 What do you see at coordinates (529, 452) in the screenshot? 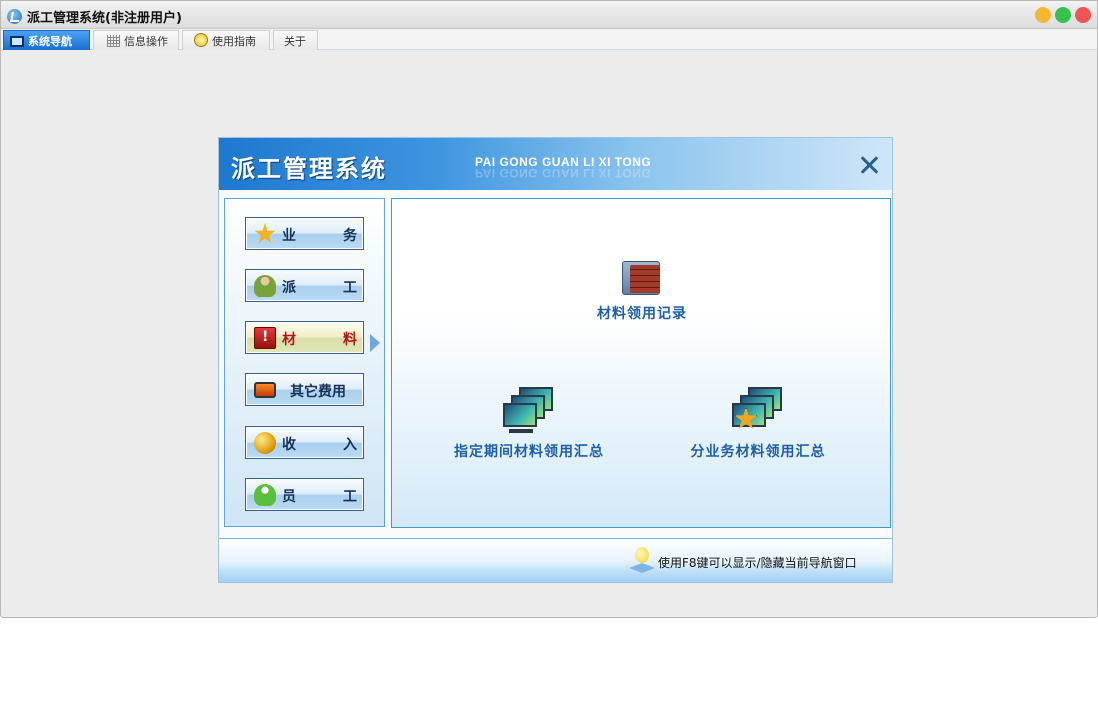
I see `item-label: 指定期间材料领用汇总` at bounding box center [529, 452].